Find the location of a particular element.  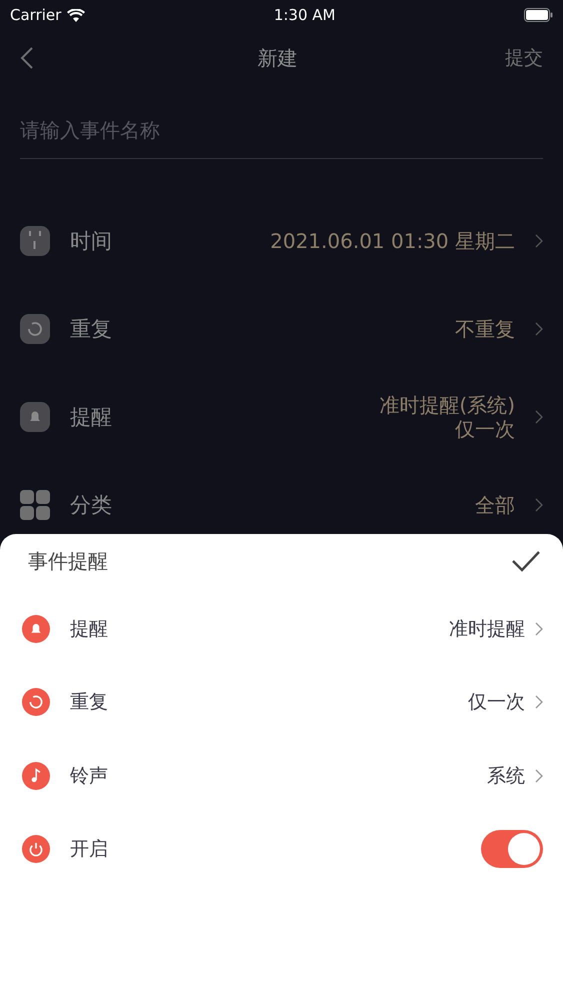

option-label: 提醒 is located at coordinates (89, 629).